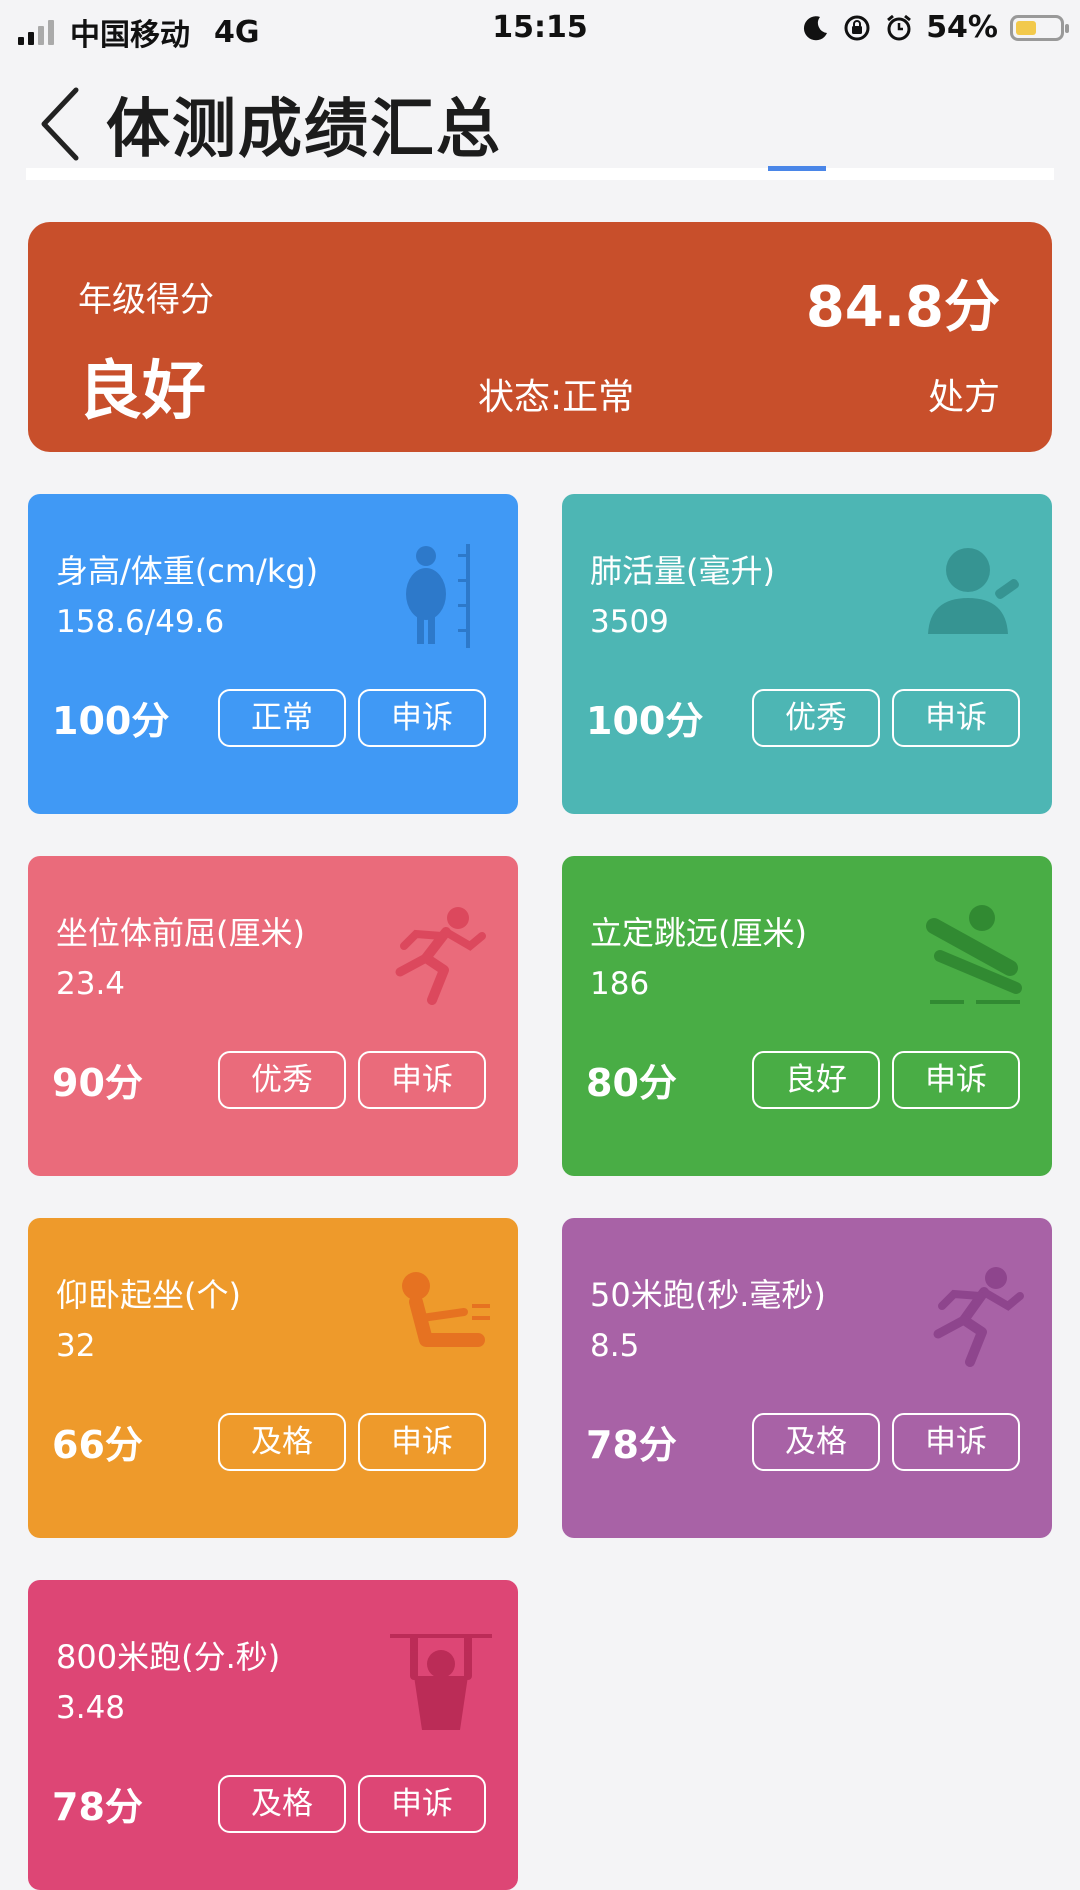 The height and width of the screenshot is (1890, 1080). Describe the element at coordinates (964, 394) in the screenshot. I see `prescription-link: 处方` at that location.